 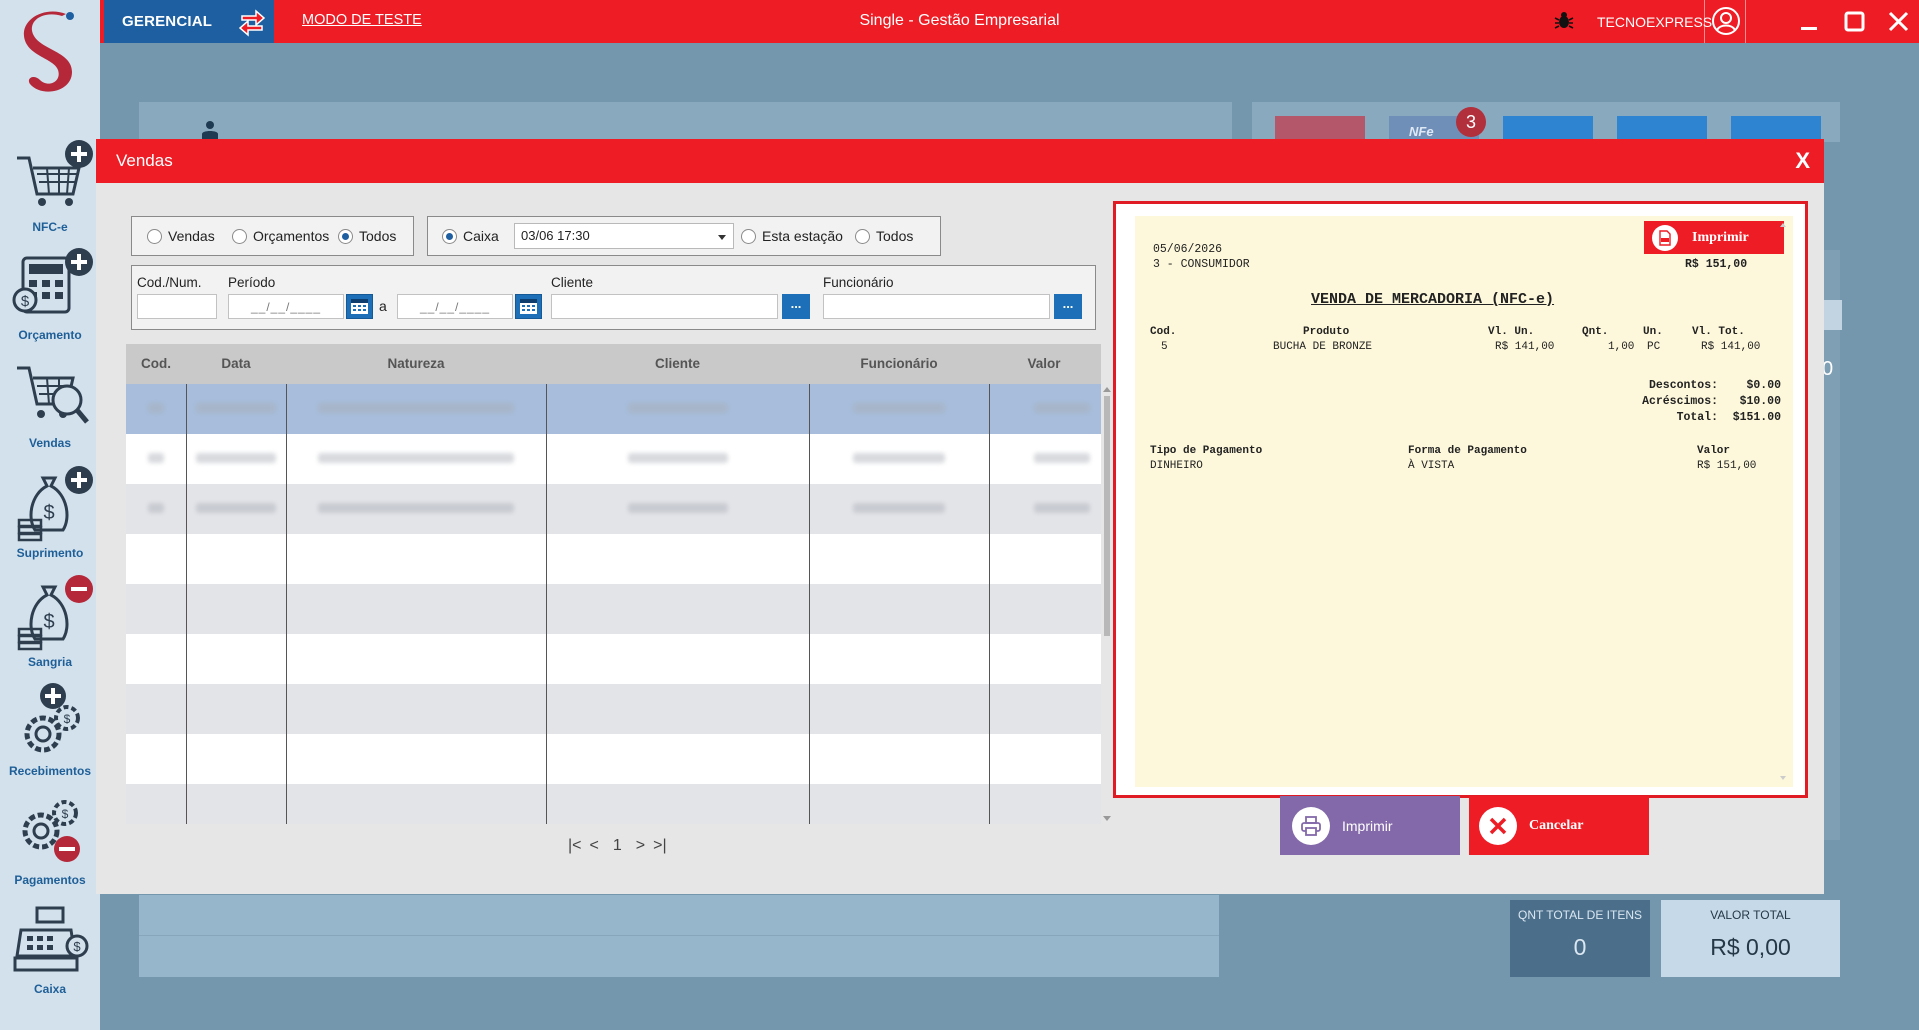 What do you see at coordinates (50, 623) in the screenshot?
I see `sidebar-item-sangria: $ Sangria` at bounding box center [50, 623].